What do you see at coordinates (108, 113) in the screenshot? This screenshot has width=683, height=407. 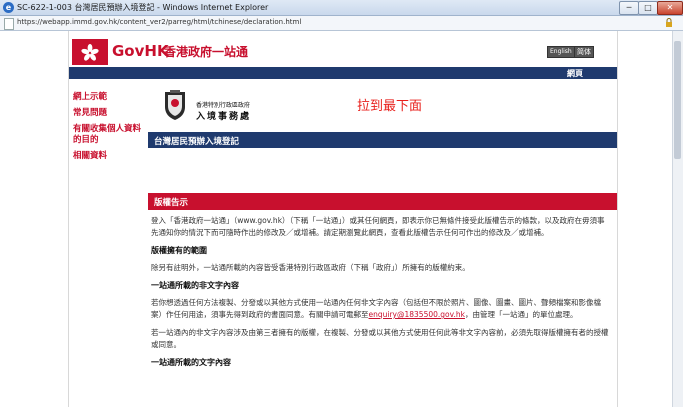 I see `sidebar-item-faq: 常見問題` at bounding box center [108, 113].